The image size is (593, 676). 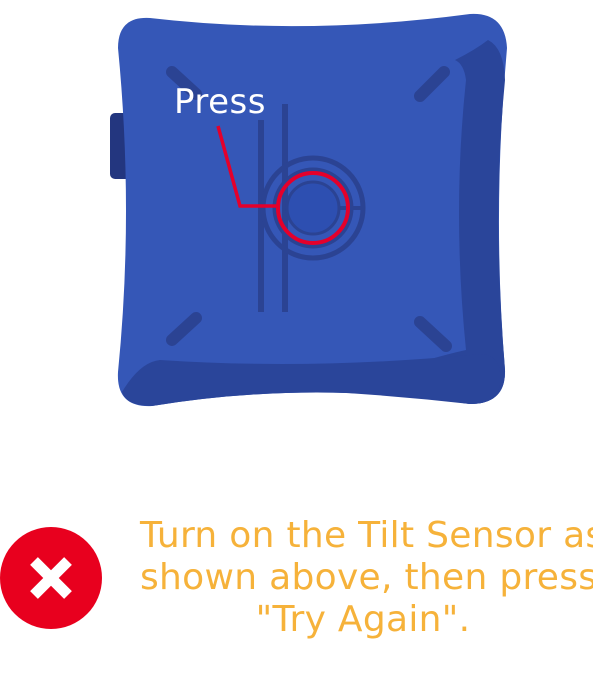 I want to click on instruction-line-2: shown above, then press, so click(x=366, y=577).